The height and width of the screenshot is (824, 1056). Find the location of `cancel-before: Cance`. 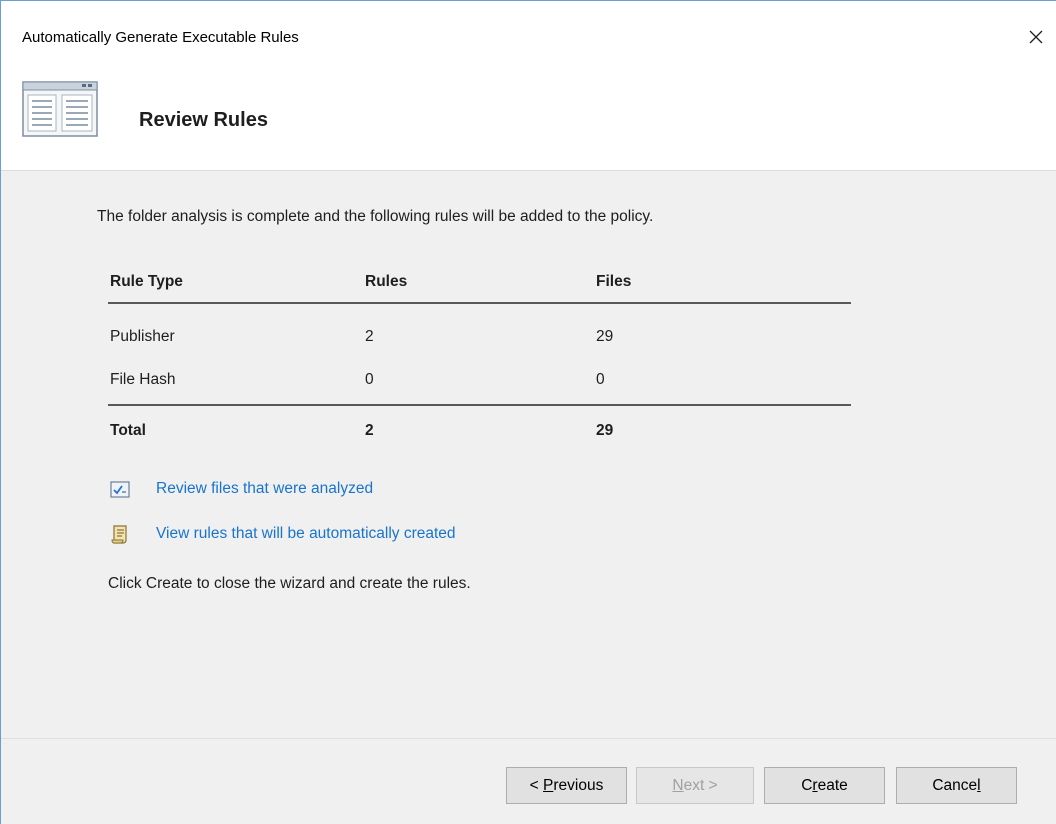

cancel-before: Cance is located at coordinates (955, 785).